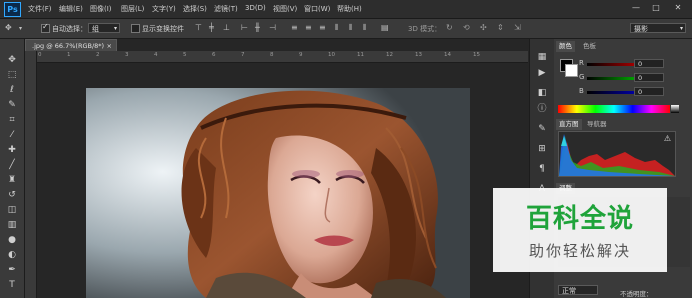 The width and height of the screenshot is (692, 298). I want to click on actions-panel-icon: ▶, so click(542, 73).